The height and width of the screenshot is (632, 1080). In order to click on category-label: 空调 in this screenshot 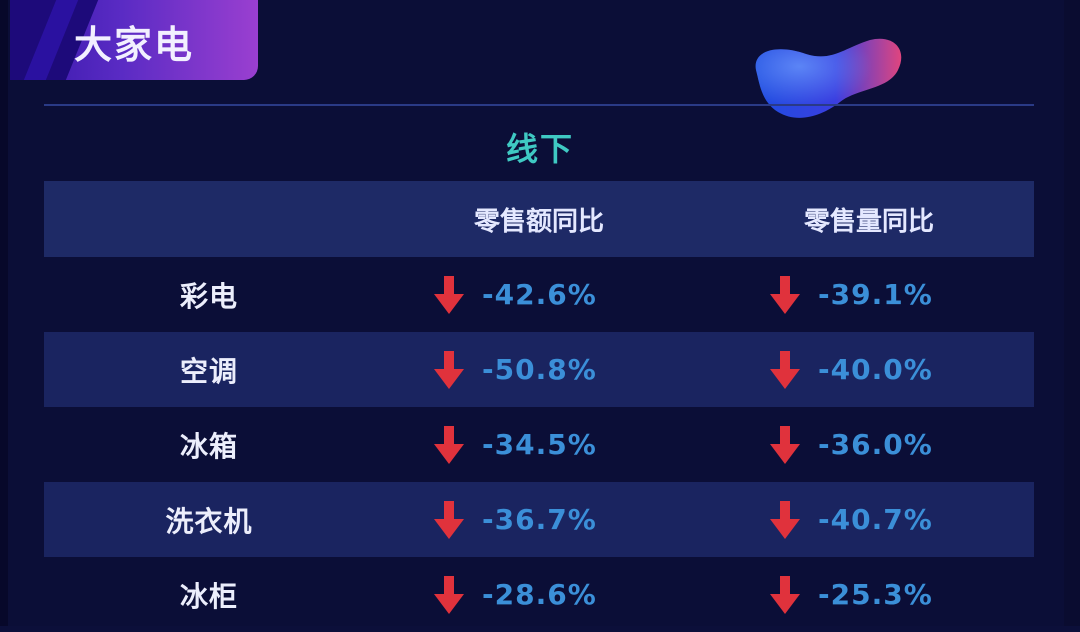, I will do `click(208, 371)`.